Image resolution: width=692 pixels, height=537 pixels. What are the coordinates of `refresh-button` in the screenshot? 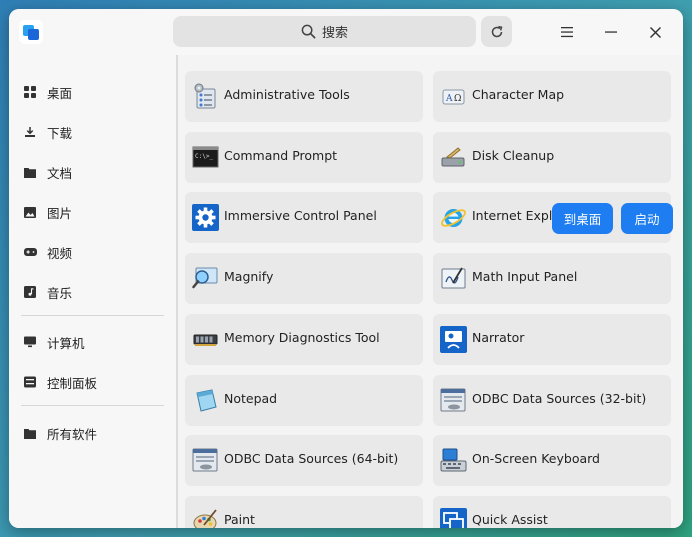 It's located at (496, 31).